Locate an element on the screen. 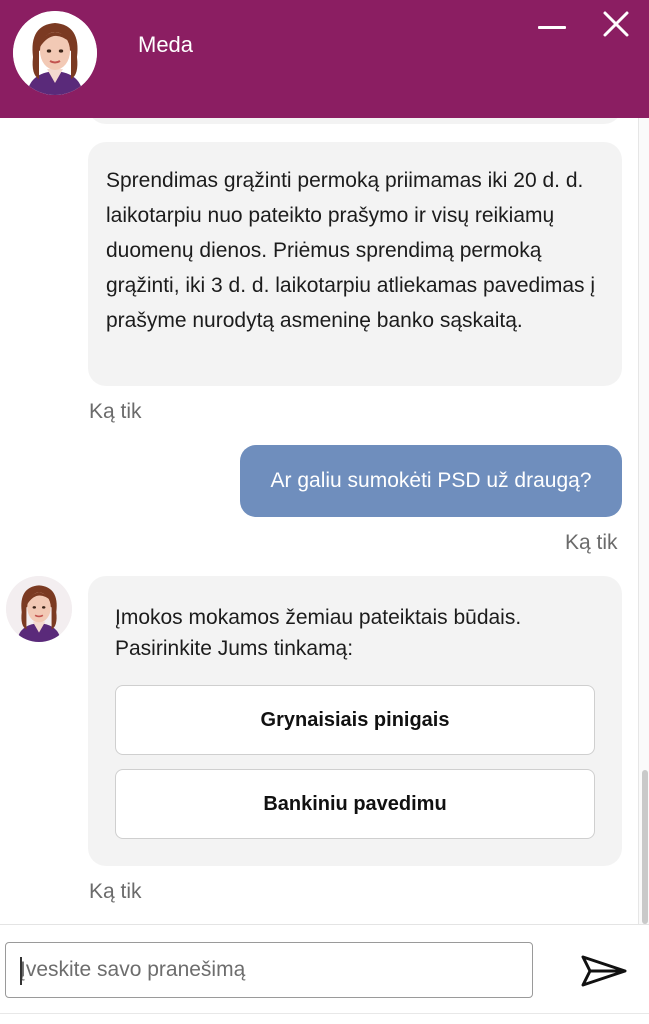  agent-avatar is located at coordinates (55, 53).